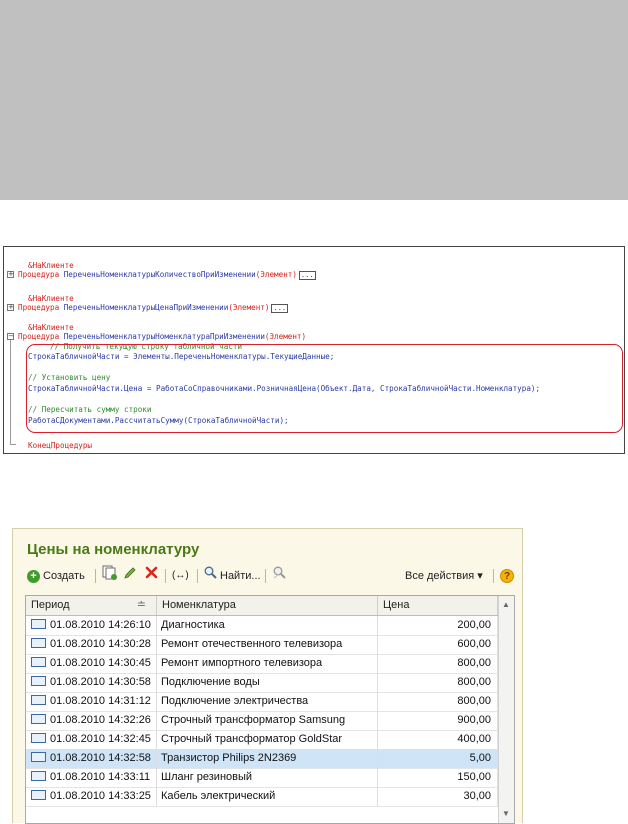 The height and width of the screenshot is (824, 628). What do you see at coordinates (91, 758) in the screenshot?
I see `cell-period: 01.08.2010 14:32:58` at bounding box center [91, 758].